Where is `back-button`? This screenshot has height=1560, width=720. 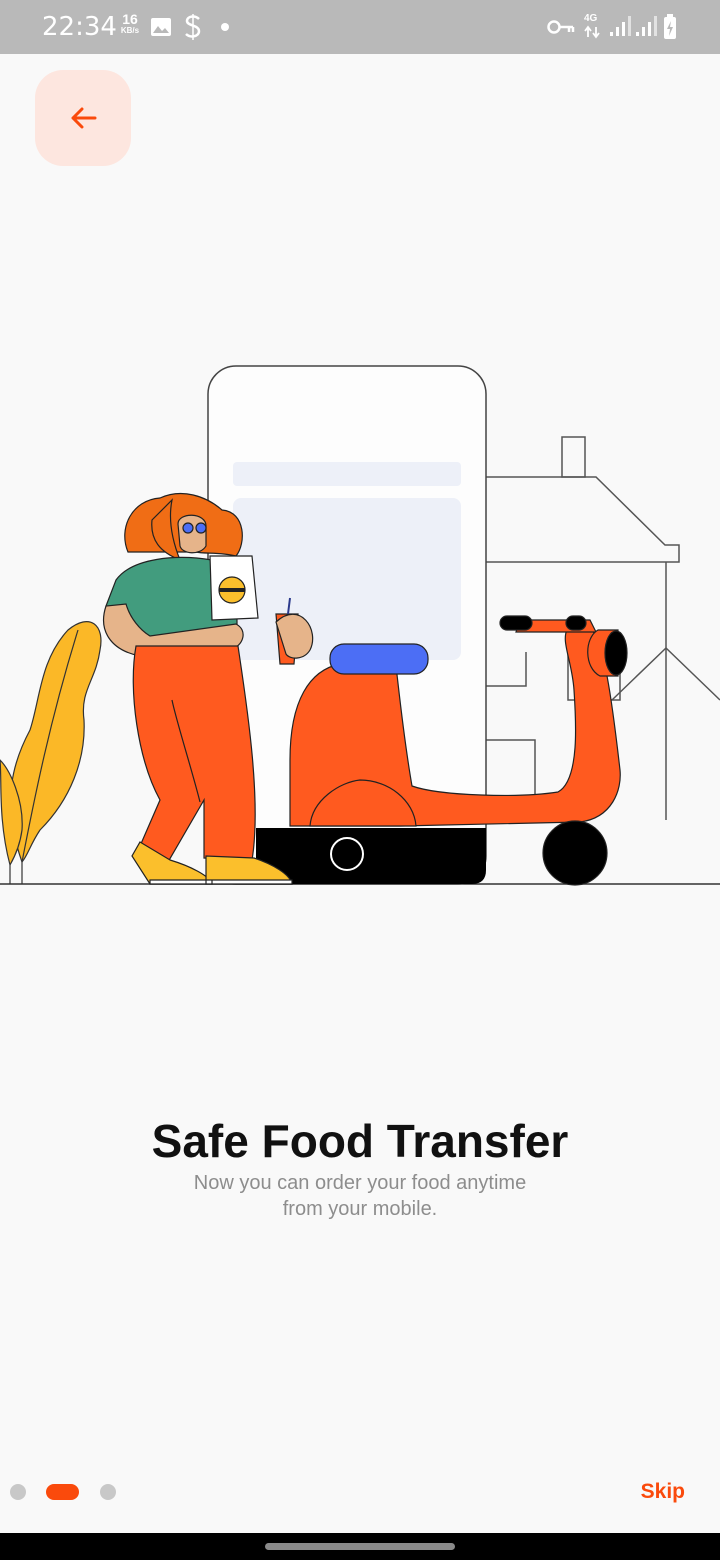 back-button is located at coordinates (83, 118).